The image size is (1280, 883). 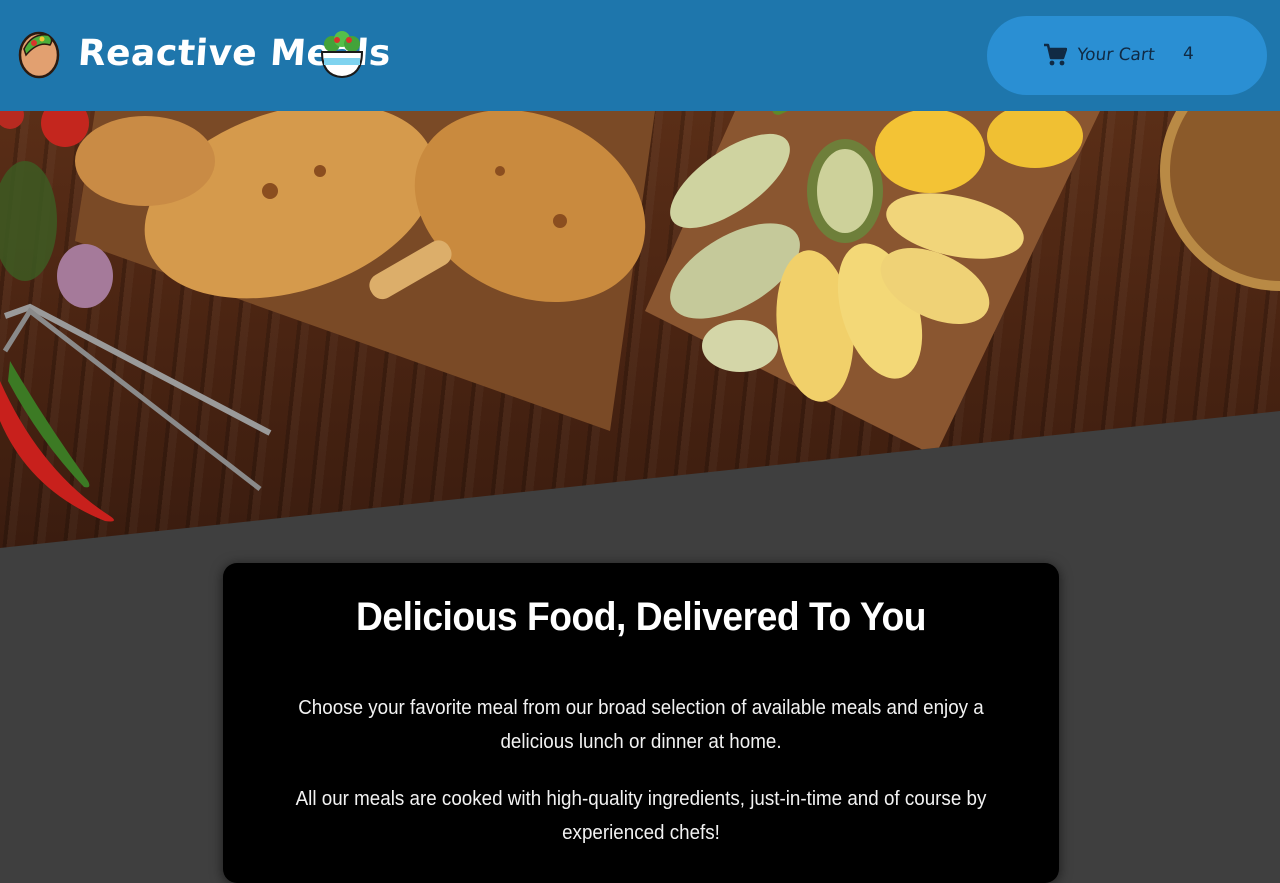 What do you see at coordinates (640, 55) in the screenshot?
I see `app-header: Reactive Meals Your Cart 4` at bounding box center [640, 55].